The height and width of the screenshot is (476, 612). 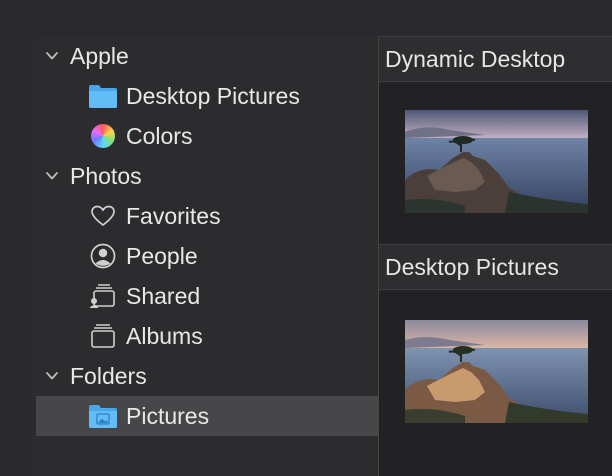 What do you see at coordinates (496, 161) in the screenshot?
I see `wallpaper-thumbnail-dynamic` at bounding box center [496, 161].